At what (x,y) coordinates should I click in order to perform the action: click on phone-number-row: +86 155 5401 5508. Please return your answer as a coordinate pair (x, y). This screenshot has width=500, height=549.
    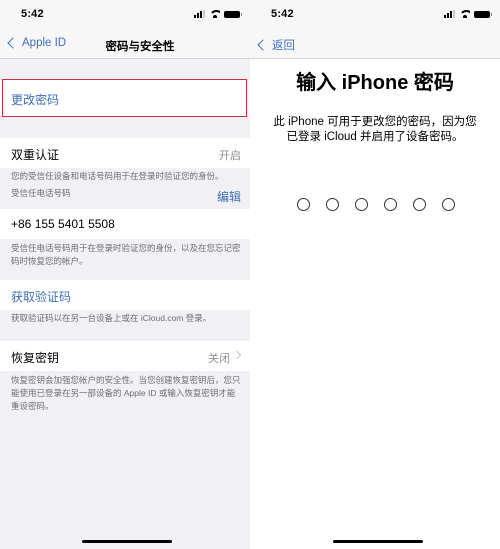
    Looking at the image, I should click on (125, 224).